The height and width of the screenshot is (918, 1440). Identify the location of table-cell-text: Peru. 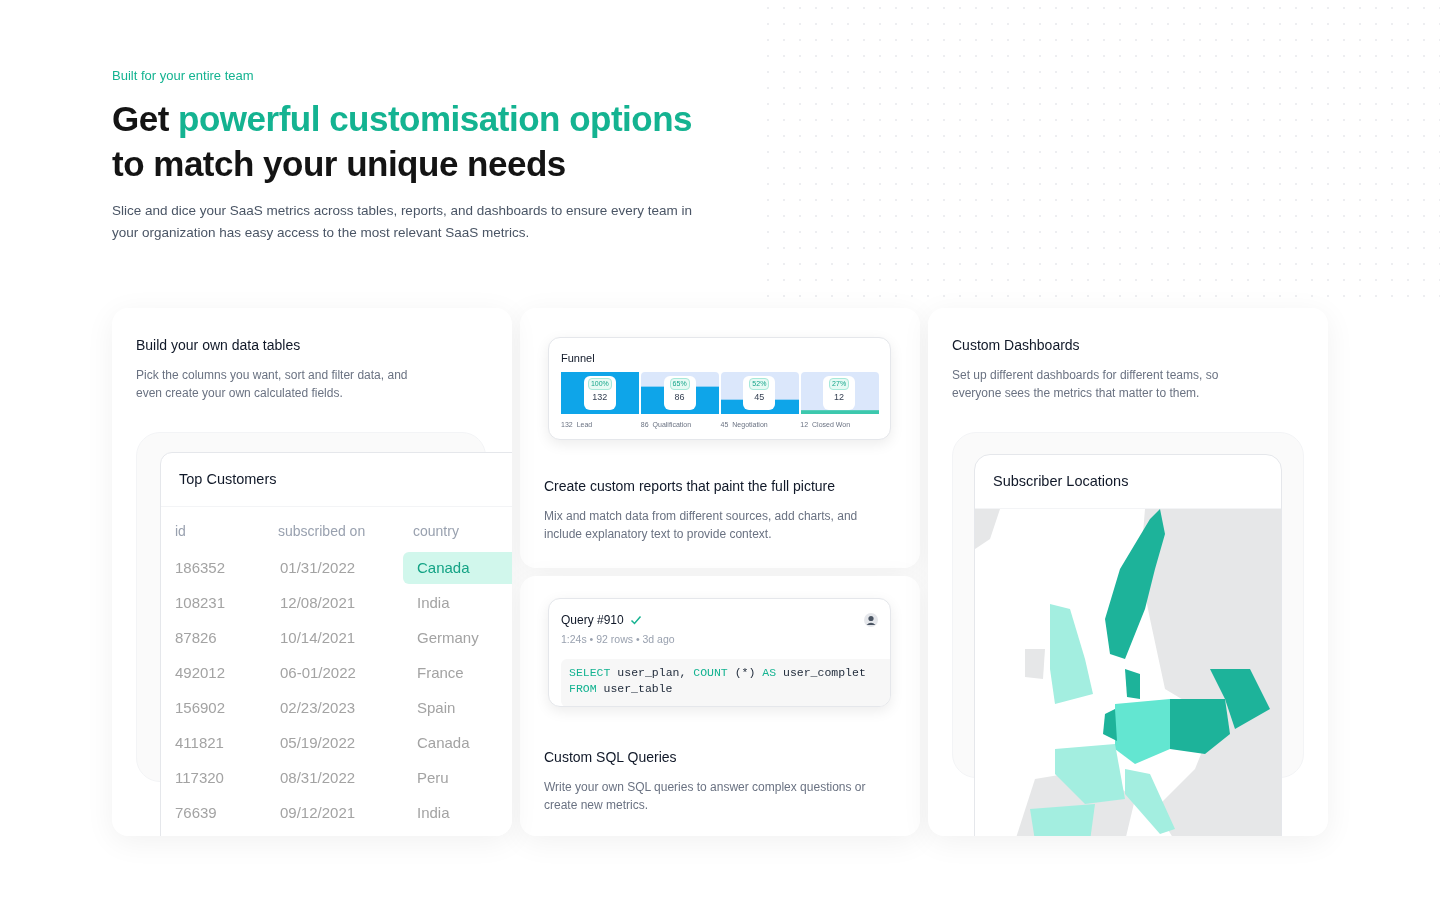
(432, 777).